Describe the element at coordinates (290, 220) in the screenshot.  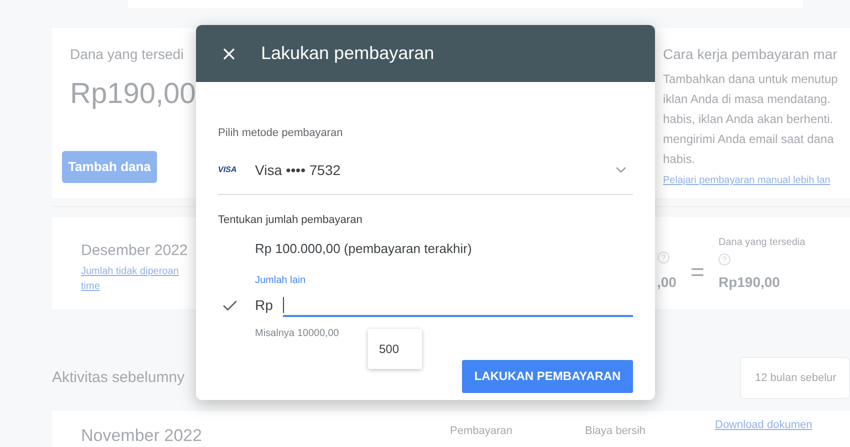
I see `amount-label: Tentukan jumlah pembayaran` at that location.